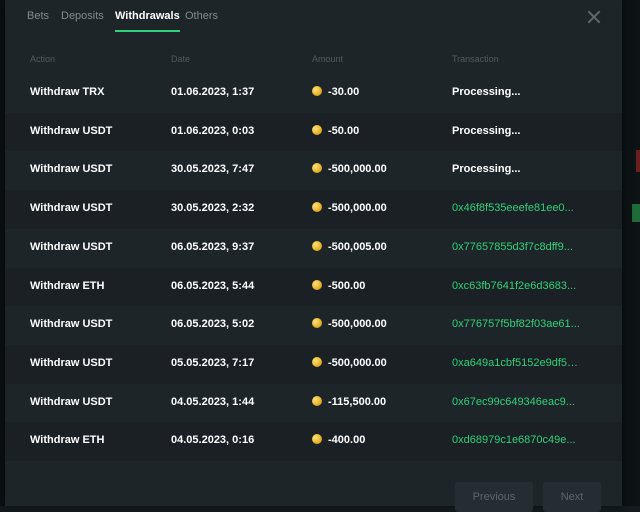 This screenshot has width=640, height=512. I want to click on row-date: 04.05.2023, 0:16, so click(213, 440).